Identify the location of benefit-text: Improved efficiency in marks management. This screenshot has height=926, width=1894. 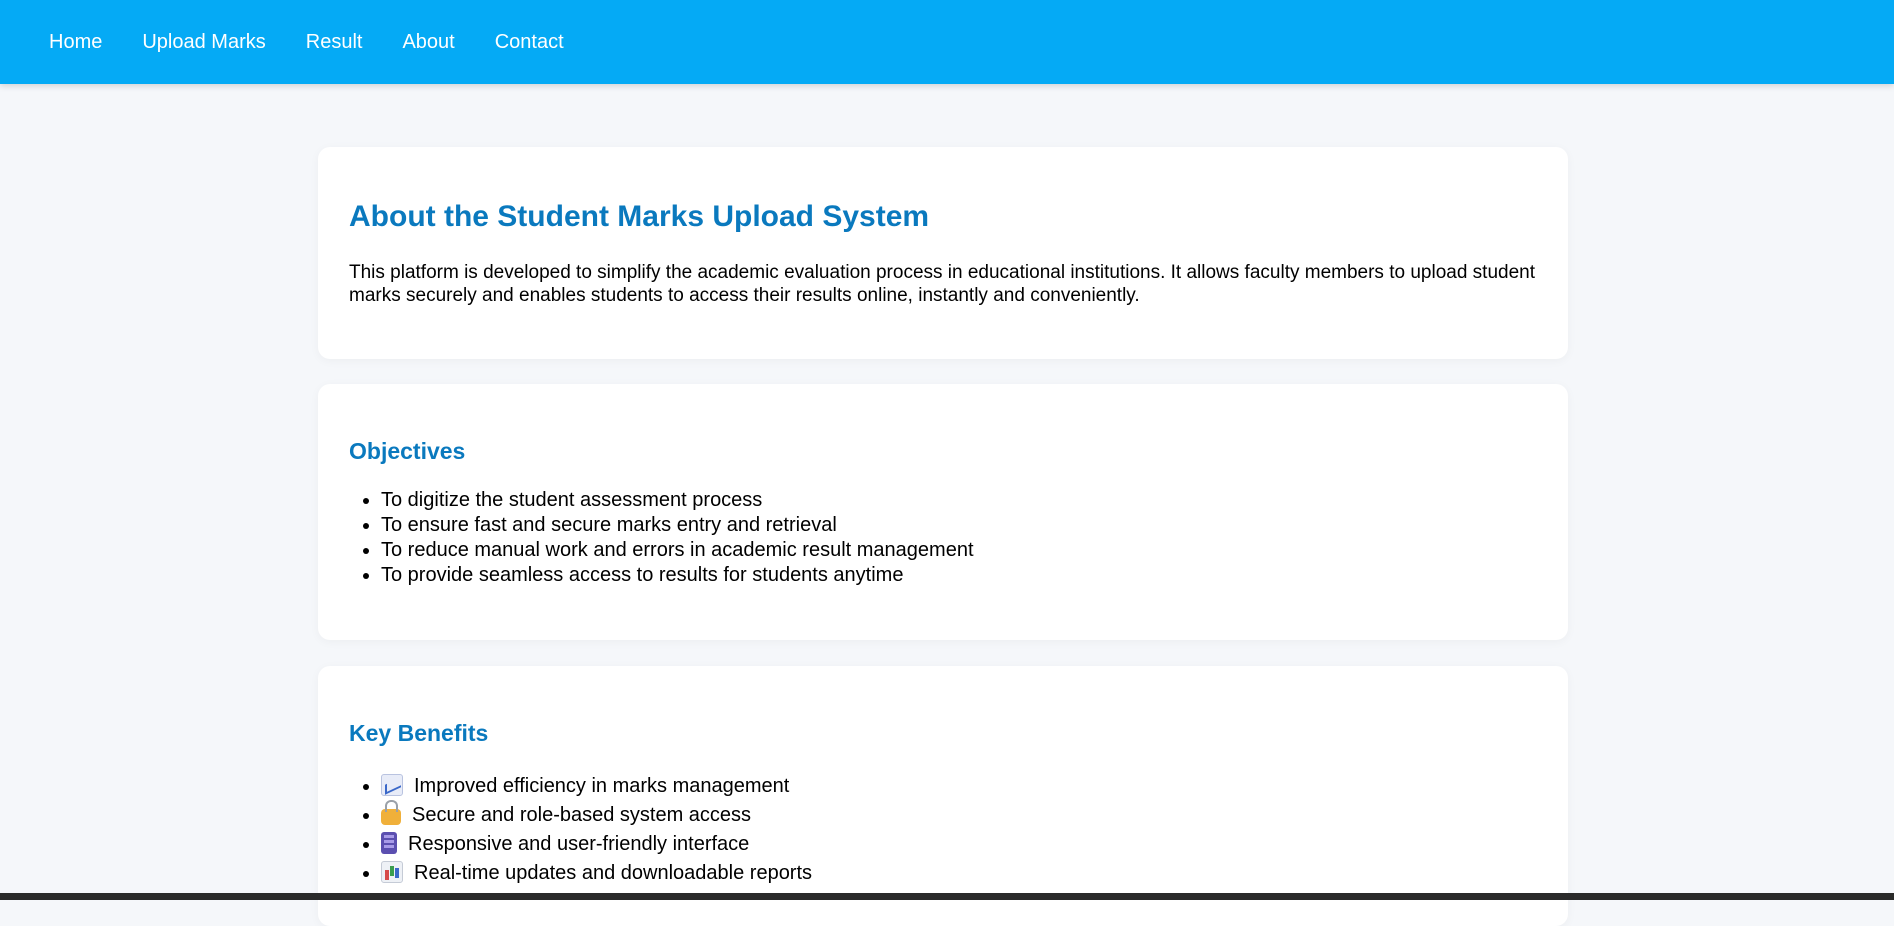
(602, 786).